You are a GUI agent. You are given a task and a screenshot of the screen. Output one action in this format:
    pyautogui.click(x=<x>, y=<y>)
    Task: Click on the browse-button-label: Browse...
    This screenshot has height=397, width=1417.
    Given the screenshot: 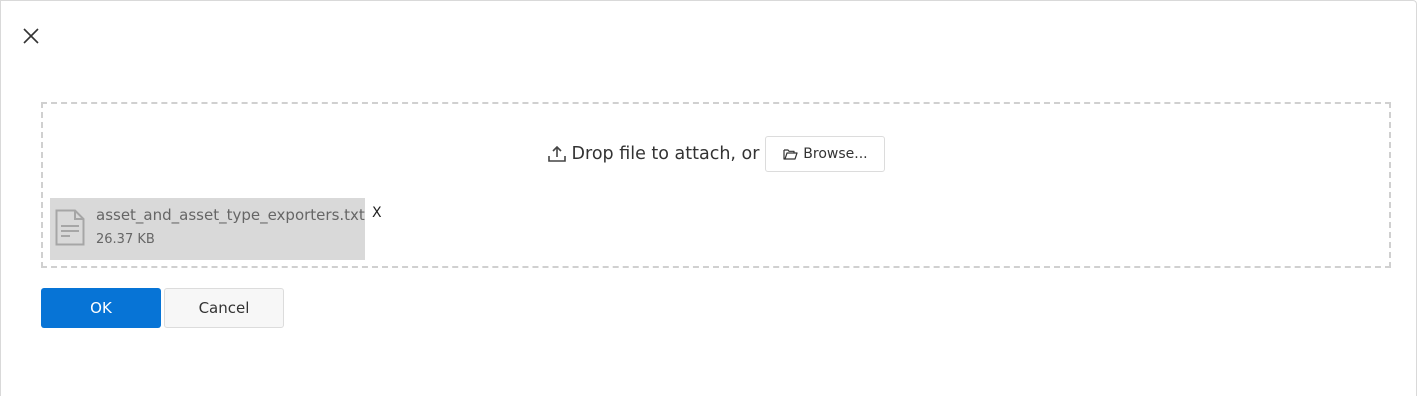 What is the action you would take?
    pyautogui.click(x=835, y=154)
    